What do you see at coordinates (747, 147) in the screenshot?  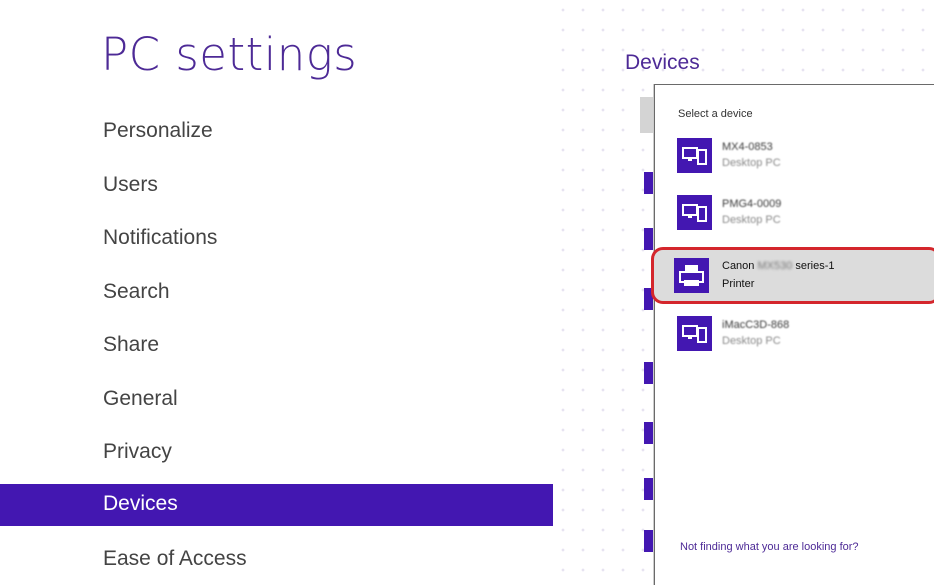 I see `device-name: MX4-0853` at bounding box center [747, 147].